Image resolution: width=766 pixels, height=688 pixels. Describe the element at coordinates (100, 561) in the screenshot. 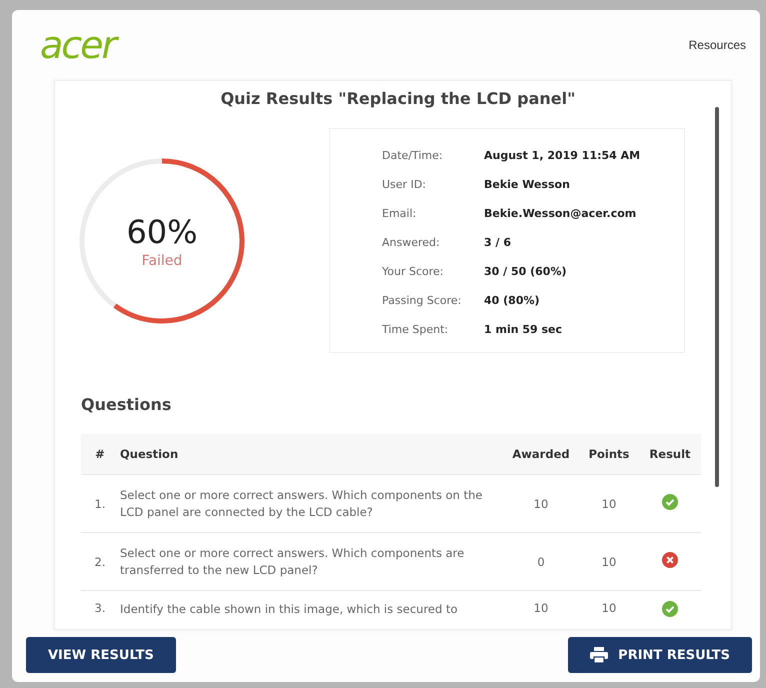

I see `question-number: 2.` at that location.